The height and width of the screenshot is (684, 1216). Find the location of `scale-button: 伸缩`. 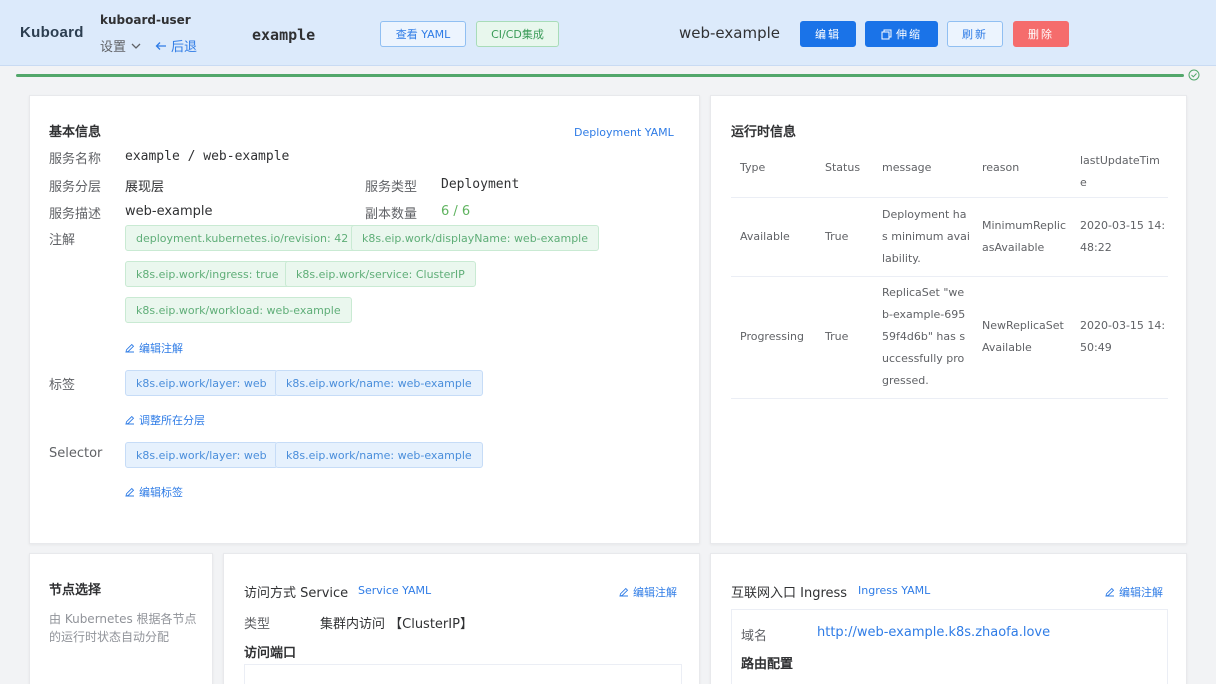

scale-button: 伸缩 is located at coordinates (901, 34).